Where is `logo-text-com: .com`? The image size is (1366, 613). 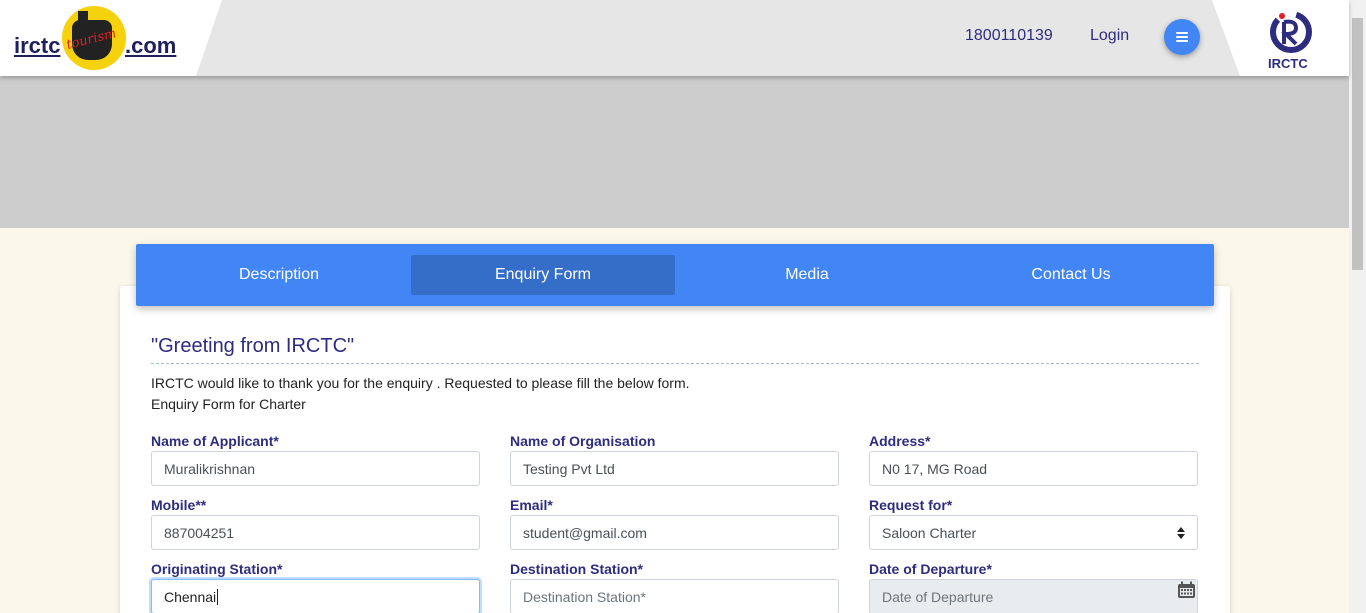
logo-text-com: .com is located at coordinates (151, 45).